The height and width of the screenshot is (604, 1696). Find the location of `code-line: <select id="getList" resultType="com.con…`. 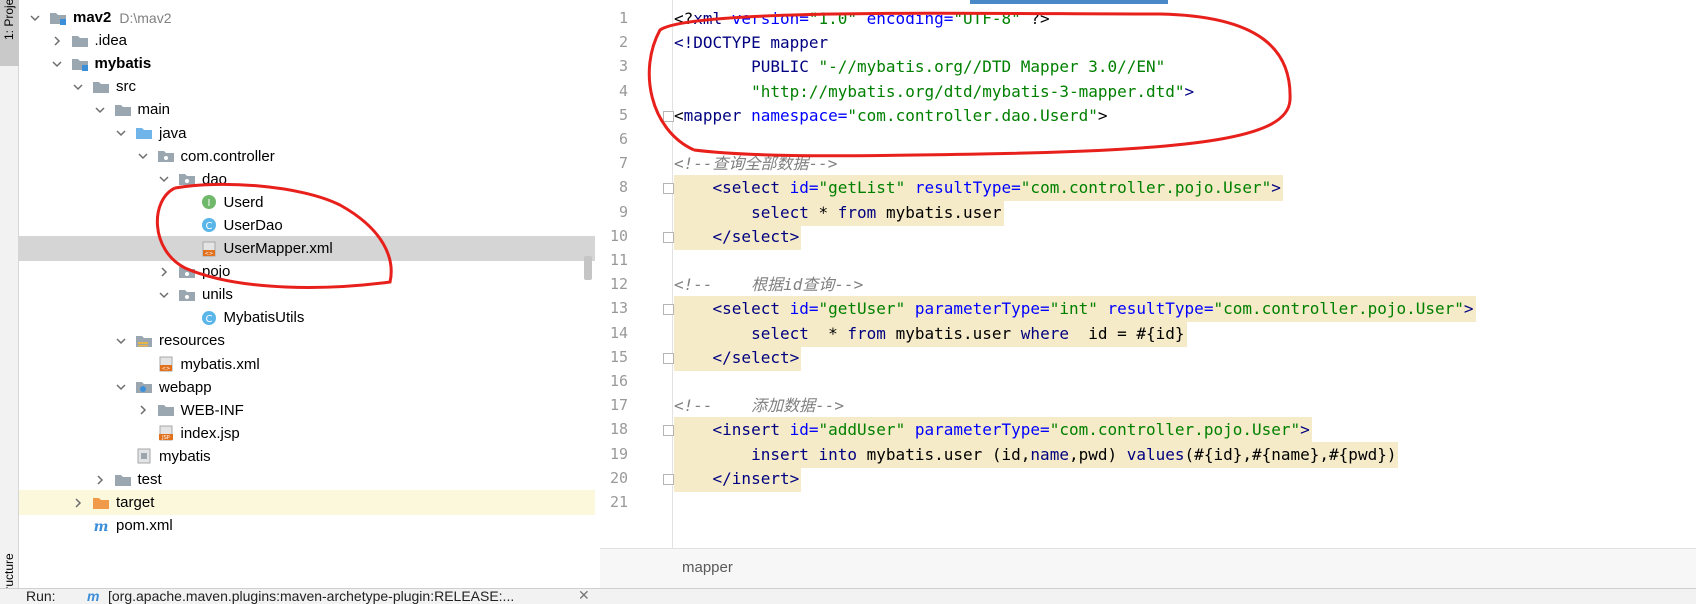

code-line: <select id="getList" resultType="com.con… is located at coordinates (977, 188).